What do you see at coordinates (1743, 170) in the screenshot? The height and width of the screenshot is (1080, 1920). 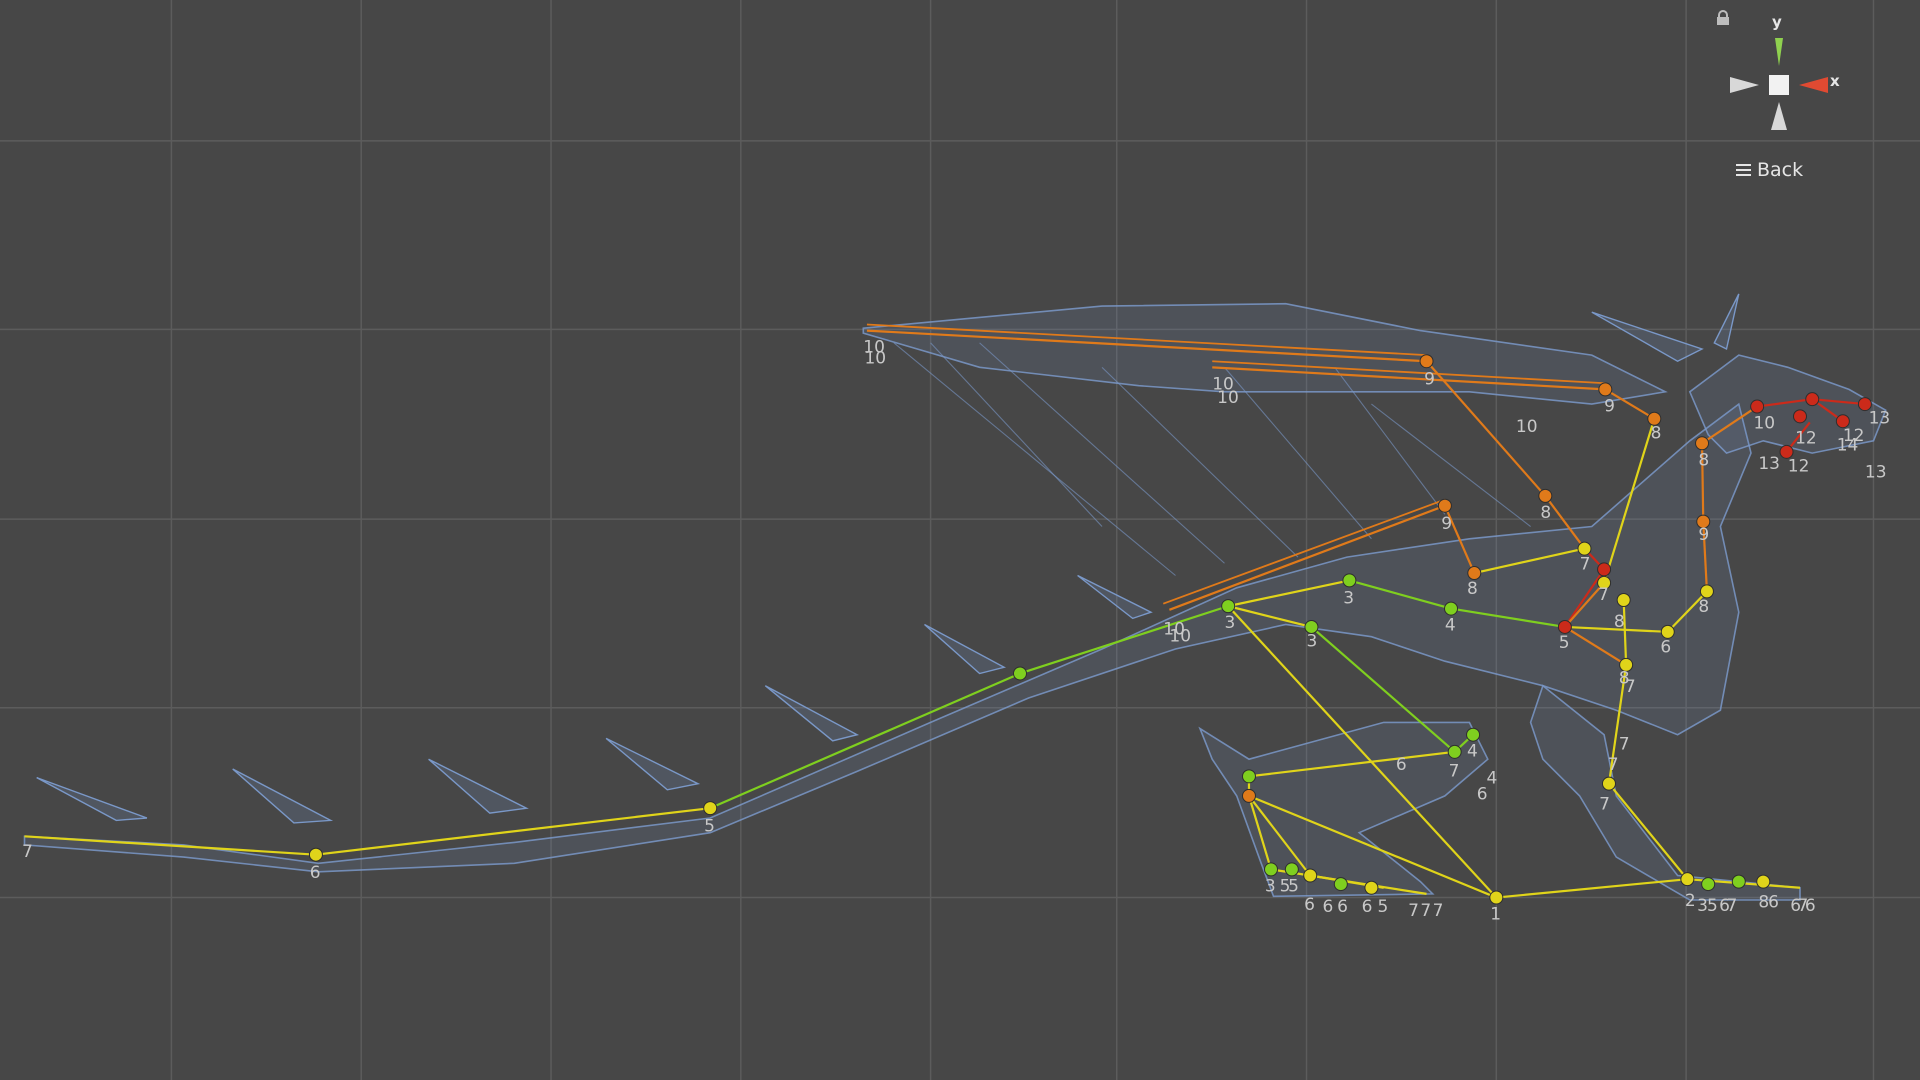 I see `menu-icon` at bounding box center [1743, 170].